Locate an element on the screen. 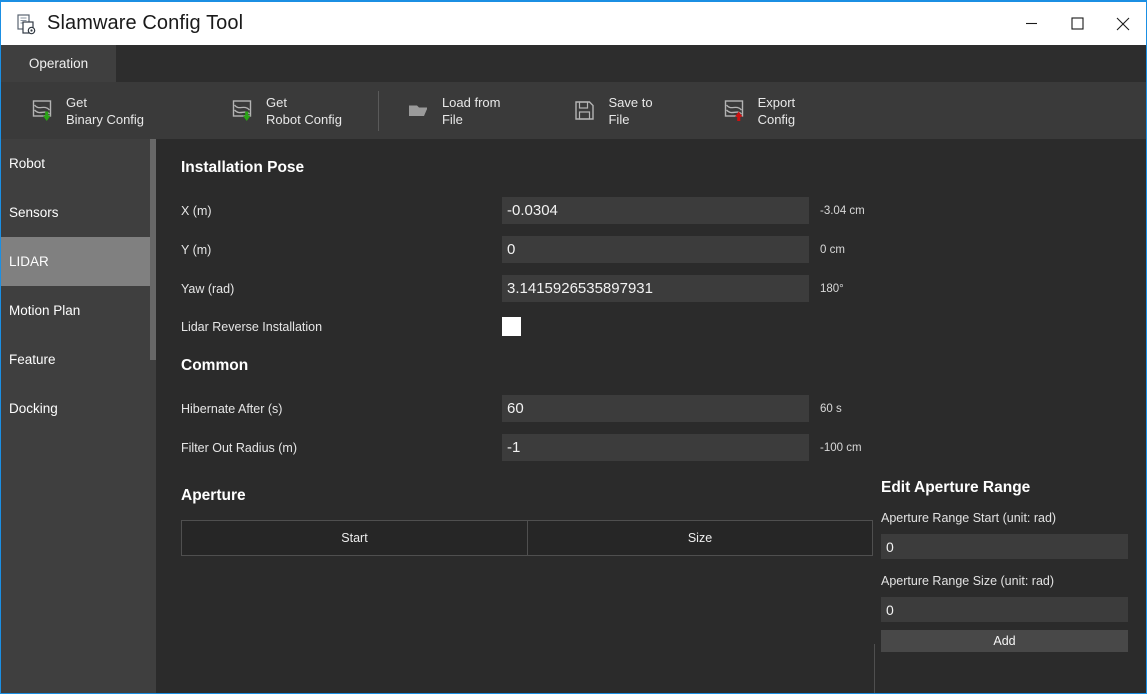 Image resolution: width=1147 pixels, height=694 pixels. y-input is located at coordinates (655, 249).